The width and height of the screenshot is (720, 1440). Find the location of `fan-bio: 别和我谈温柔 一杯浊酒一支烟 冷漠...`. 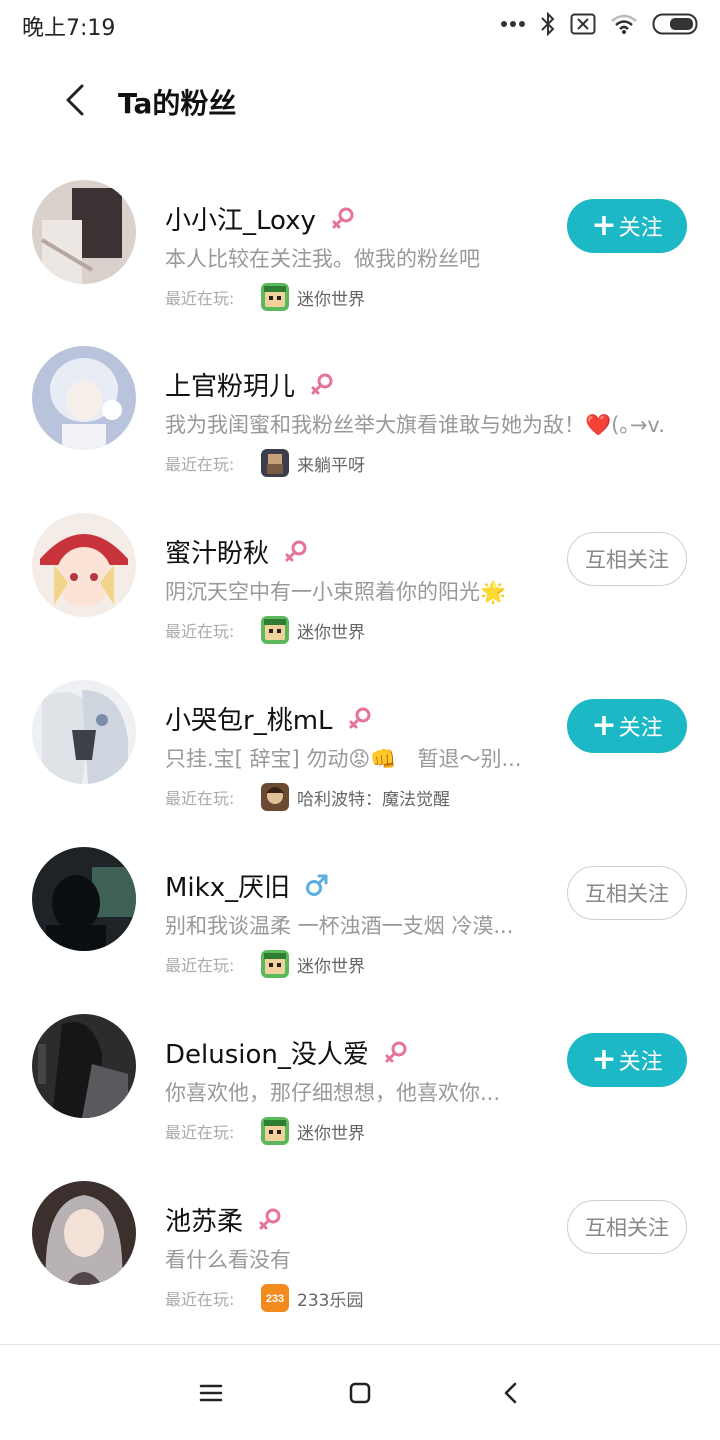

fan-bio: 别和我谈温柔 一杯浊酒一支烟 冷漠... is located at coordinates (339, 926).